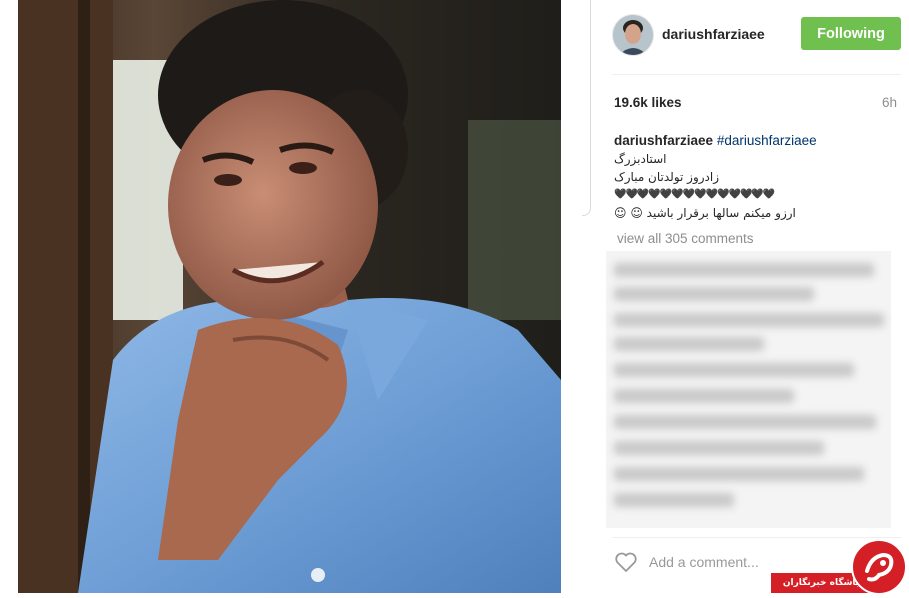  Describe the element at coordinates (705, 213) in the screenshot. I see `caption-line-4: ارزو میکنم سالها برقرار باشید ☺ ☺` at that location.